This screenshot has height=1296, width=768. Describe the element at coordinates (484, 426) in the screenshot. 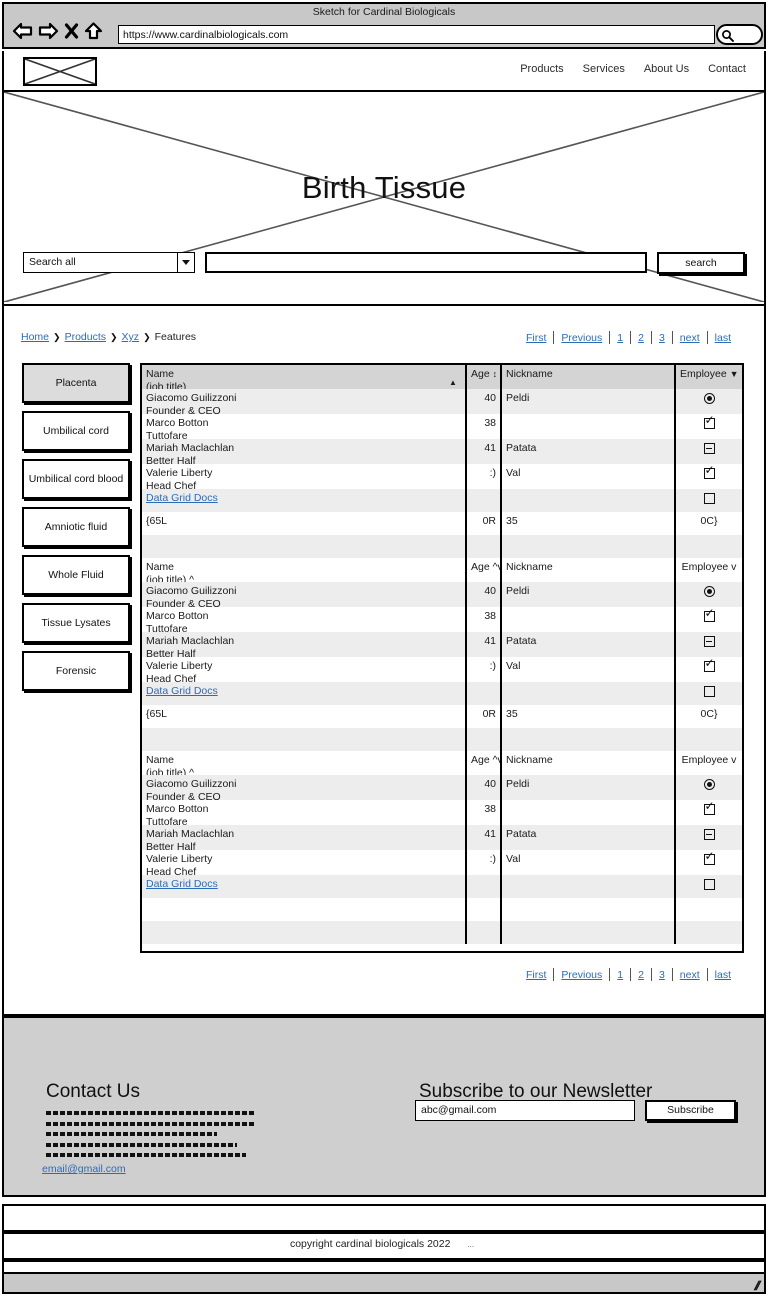

I see `grid-cell-age: 38` at that location.